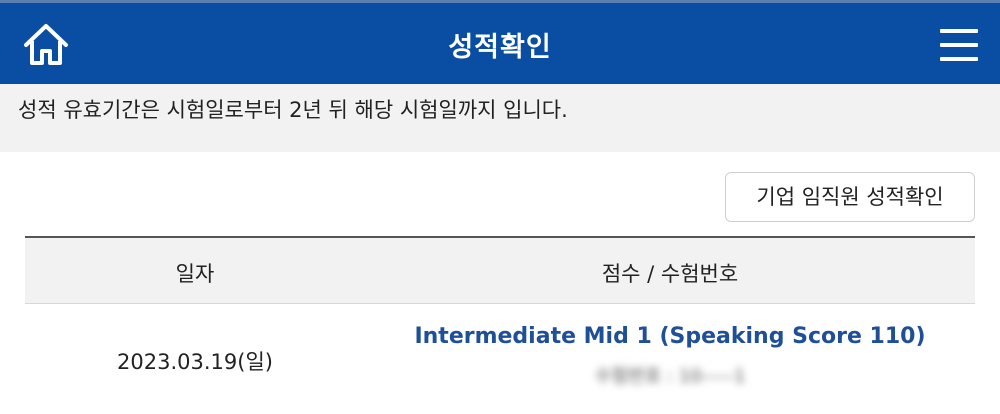 The width and height of the screenshot is (1000, 414). What do you see at coordinates (195, 362) in the screenshot?
I see `test-date: 2023.03.19(일)` at bounding box center [195, 362].